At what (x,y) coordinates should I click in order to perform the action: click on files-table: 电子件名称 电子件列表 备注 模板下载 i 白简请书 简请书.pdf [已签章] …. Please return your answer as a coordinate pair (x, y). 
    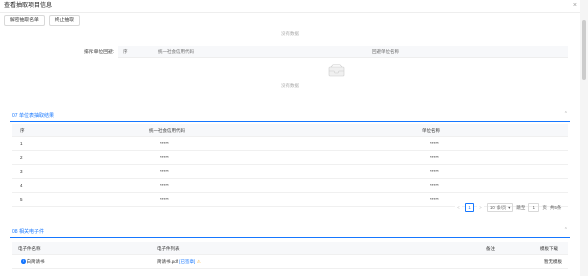
    Looking at the image, I should click on (290, 255).